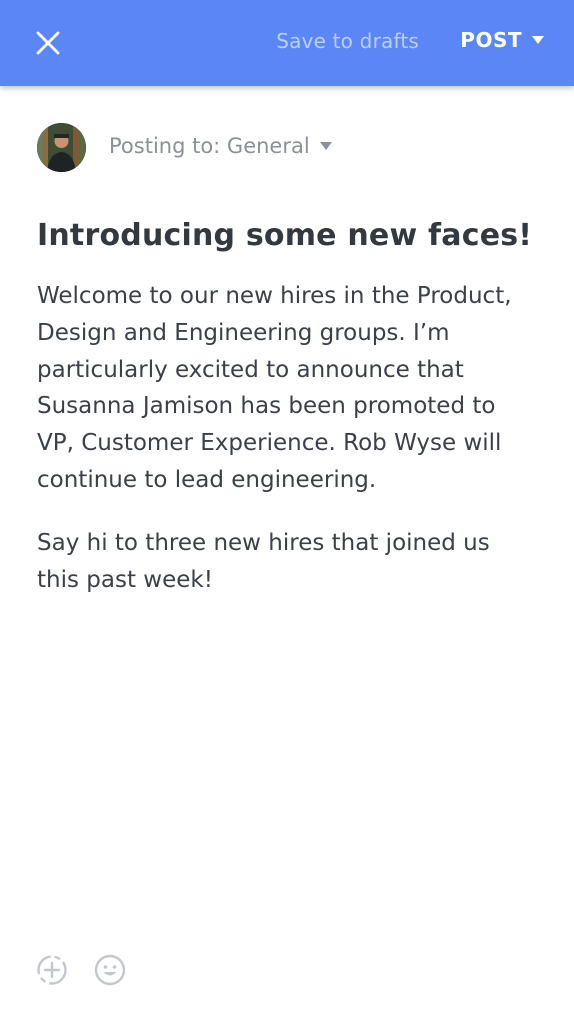 The height and width of the screenshot is (1020, 574). I want to click on avatar, so click(61, 147).